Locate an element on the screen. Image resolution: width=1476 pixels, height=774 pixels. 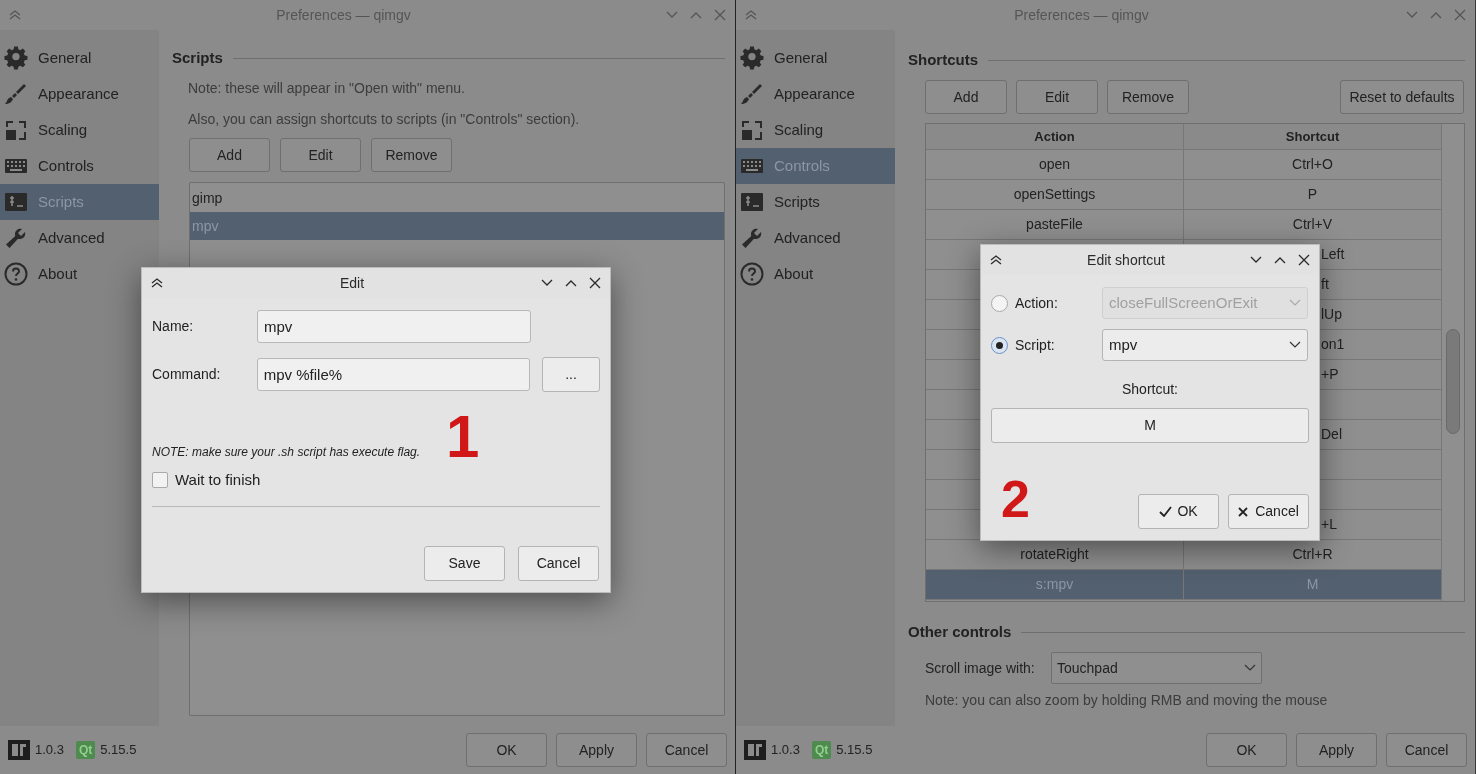
section-title: Other controls is located at coordinates (960, 631).